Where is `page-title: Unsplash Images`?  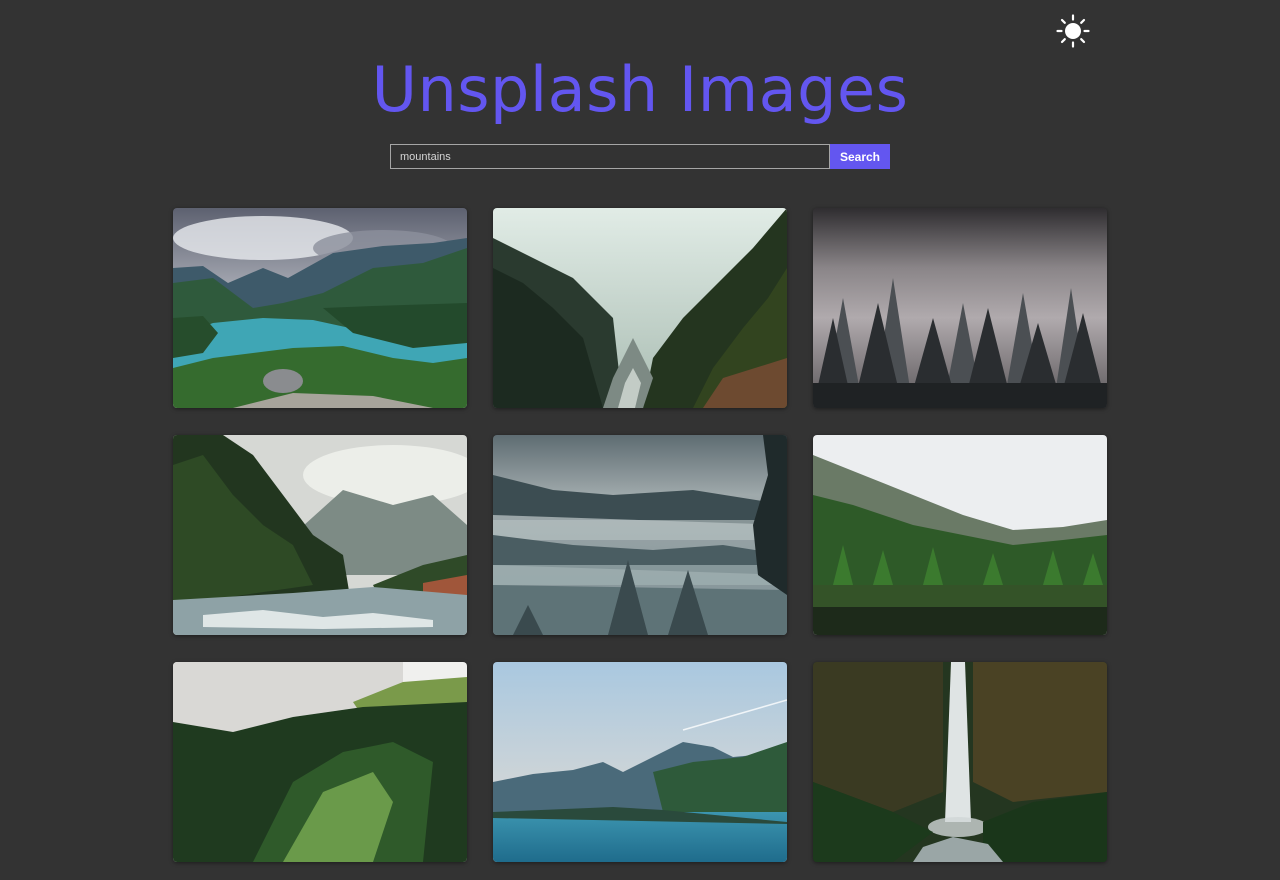
page-title: Unsplash Images is located at coordinates (640, 89).